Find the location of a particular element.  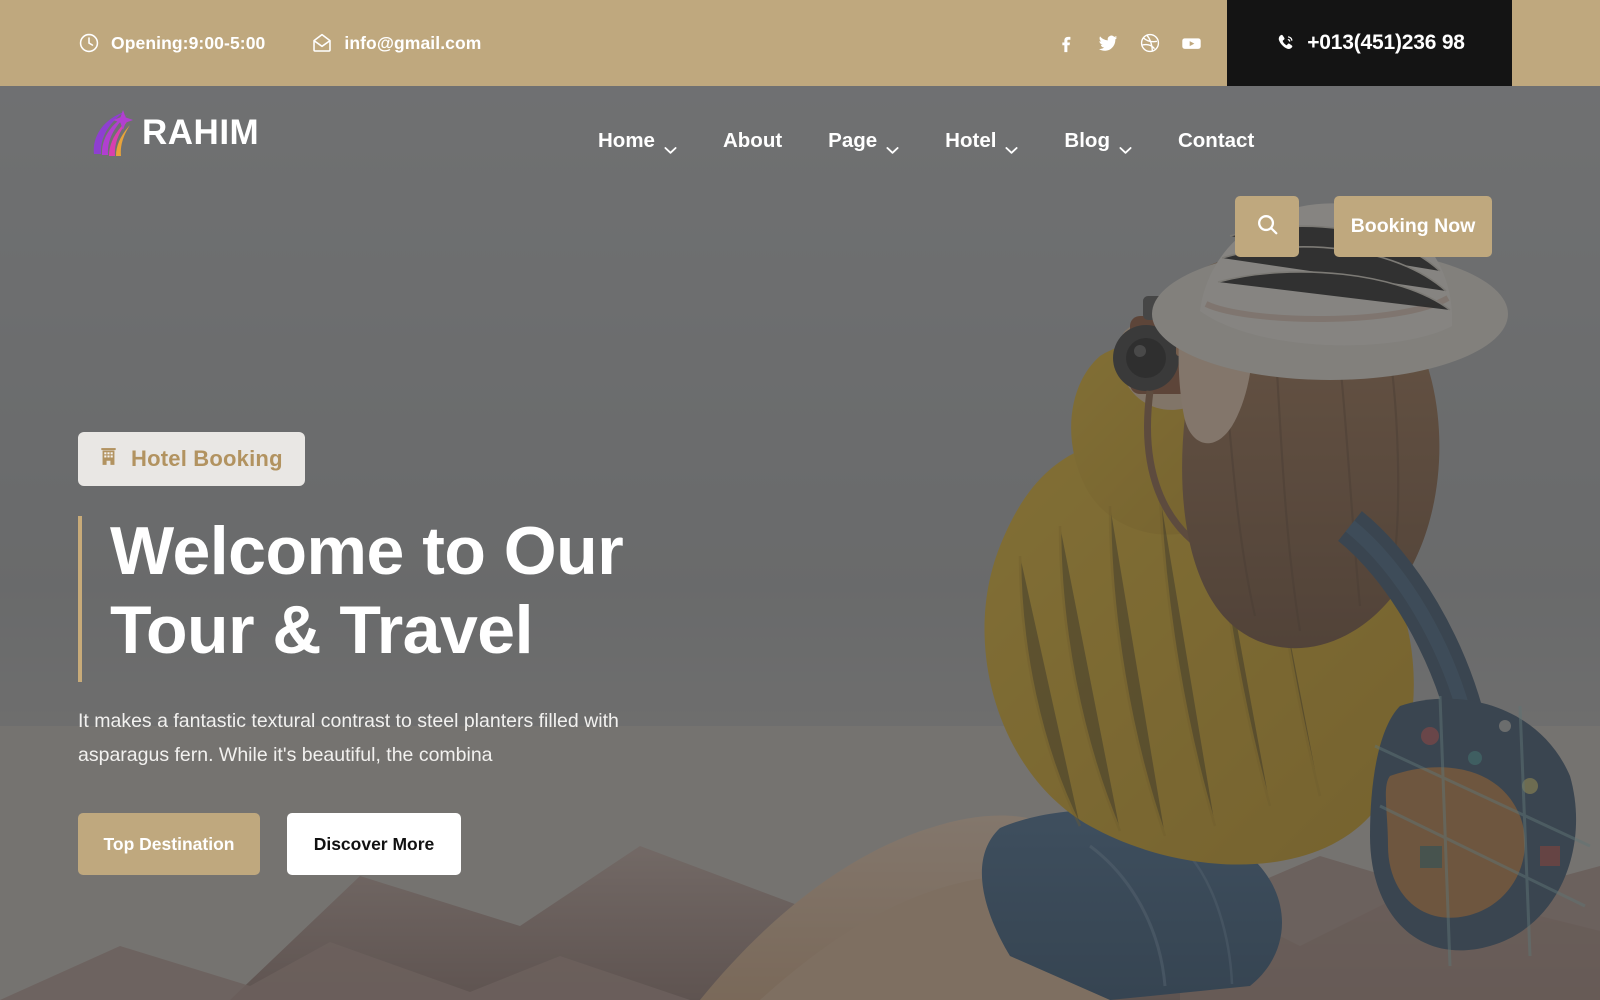

clock-icon is located at coordinates (89, 43).